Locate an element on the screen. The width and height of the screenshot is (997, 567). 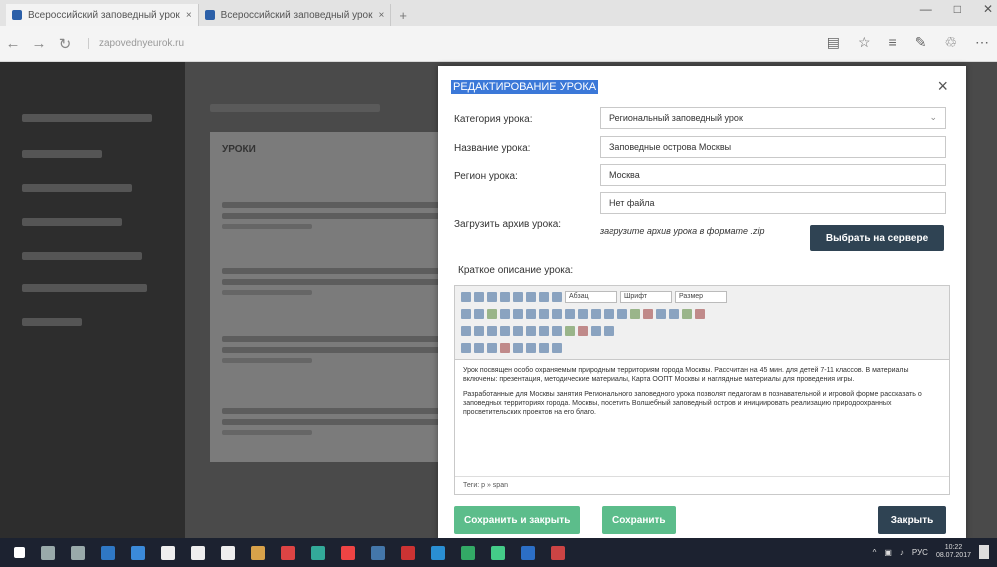
numbered-list-icon is located at coordinates (570, 313).